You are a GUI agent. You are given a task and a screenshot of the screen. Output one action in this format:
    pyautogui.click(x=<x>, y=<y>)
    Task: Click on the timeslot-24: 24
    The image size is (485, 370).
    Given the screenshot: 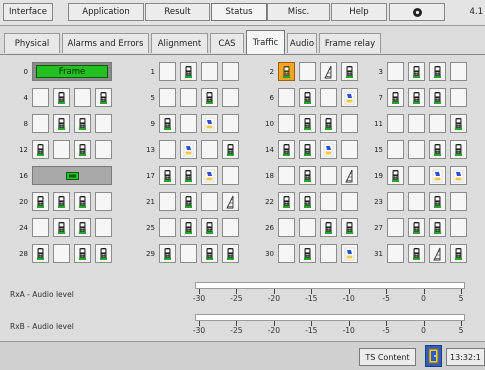 What is the action you would take?
    pyautogui.click(x=63, y=227)
    